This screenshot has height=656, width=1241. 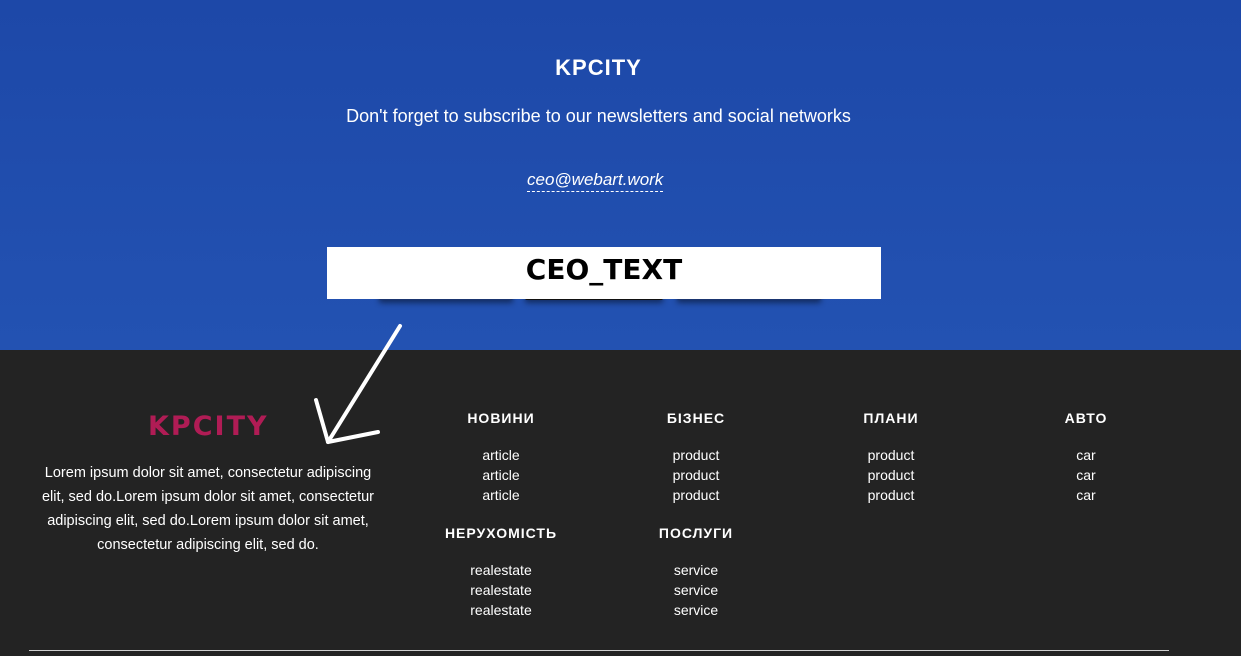 What do you see at coordinates (696, 533) in the screenshot?
I see `footer-column-title: ПОСЛУГИ` at bounding box center [696, 533].